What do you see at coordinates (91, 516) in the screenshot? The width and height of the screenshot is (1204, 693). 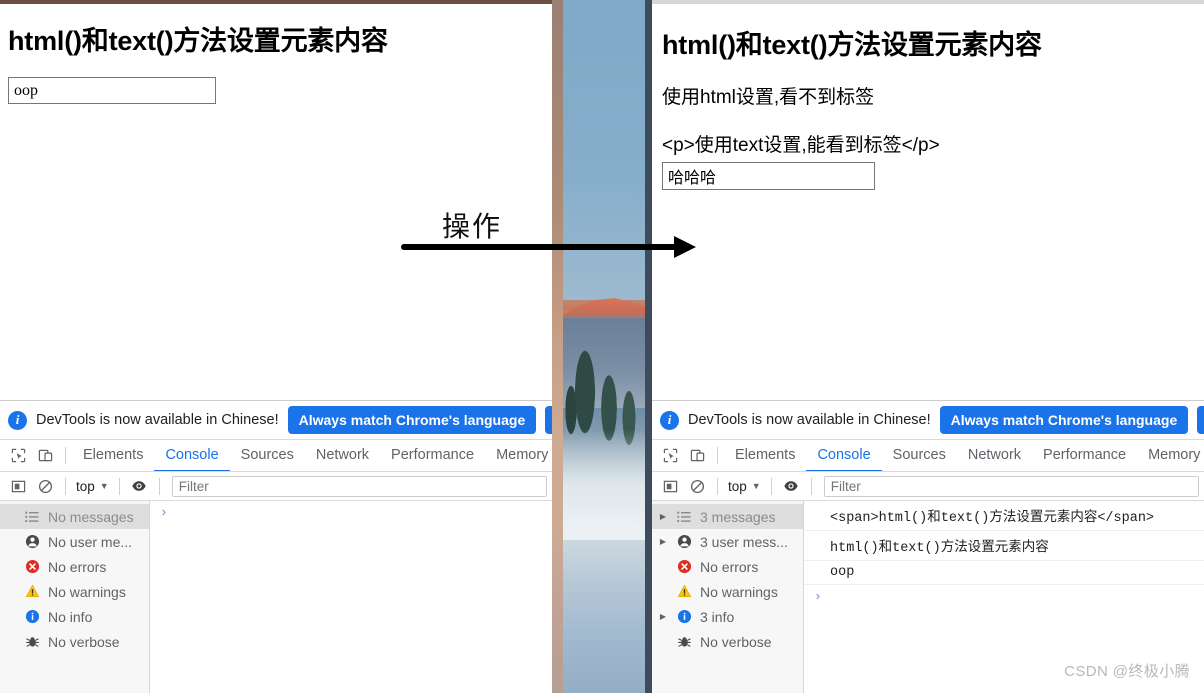 I see `sidebar-item-label: No messages` at bounding box center [91, 516].